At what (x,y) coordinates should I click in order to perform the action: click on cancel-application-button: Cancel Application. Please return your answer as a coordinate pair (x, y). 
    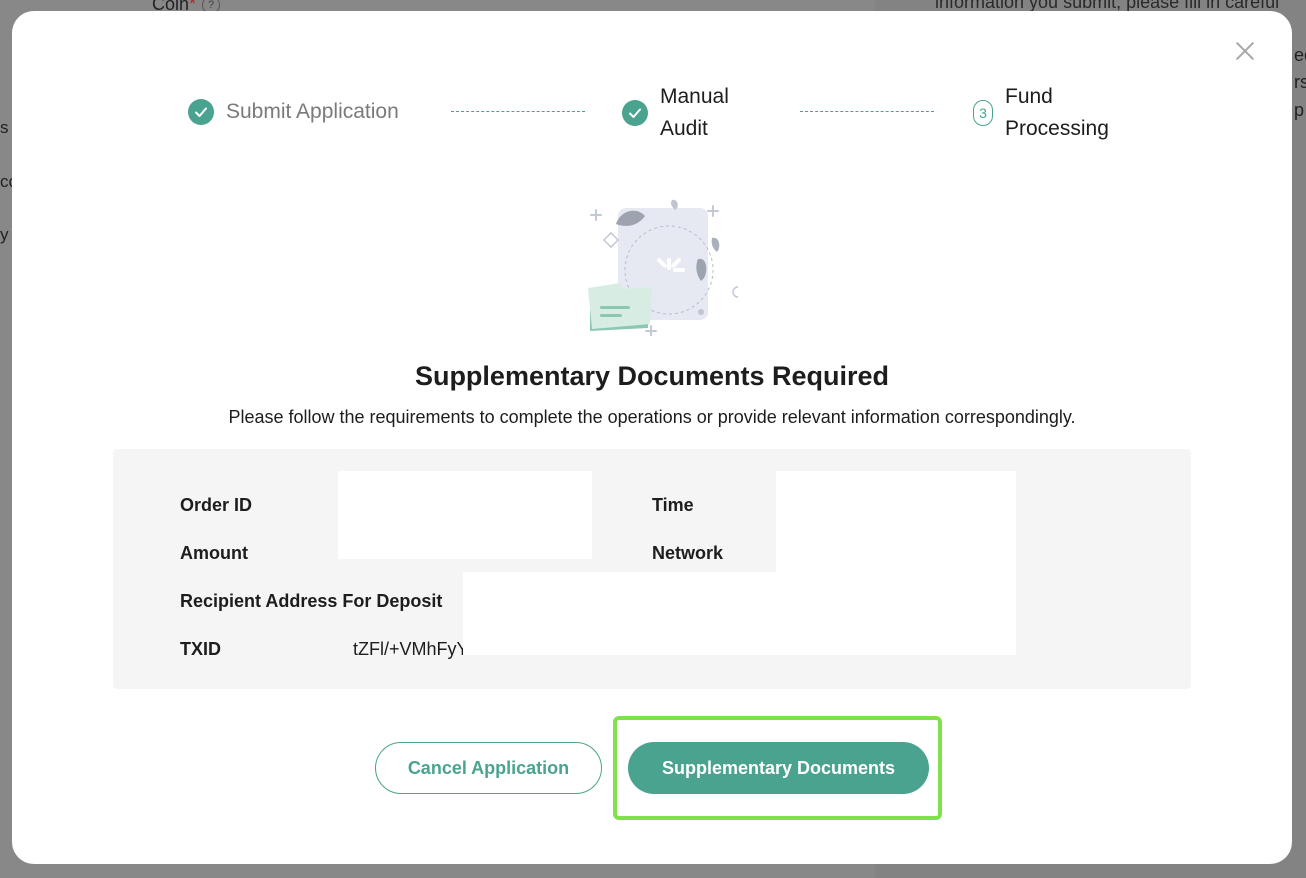
    Looking at the image, I should click on (488, 768).